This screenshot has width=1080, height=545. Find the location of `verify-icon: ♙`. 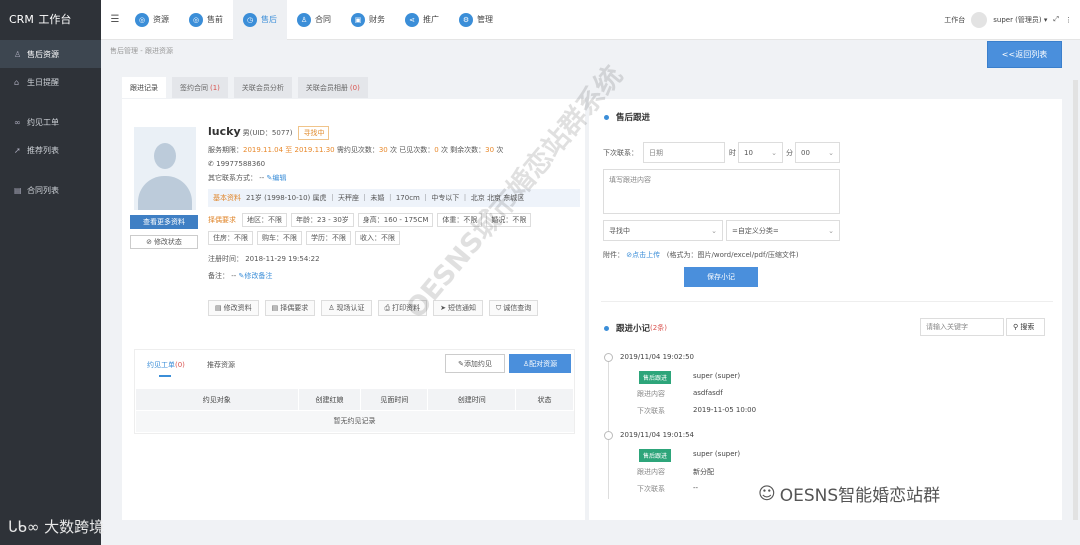

verify-icon: ♙ is located at coordinates (331, 308).